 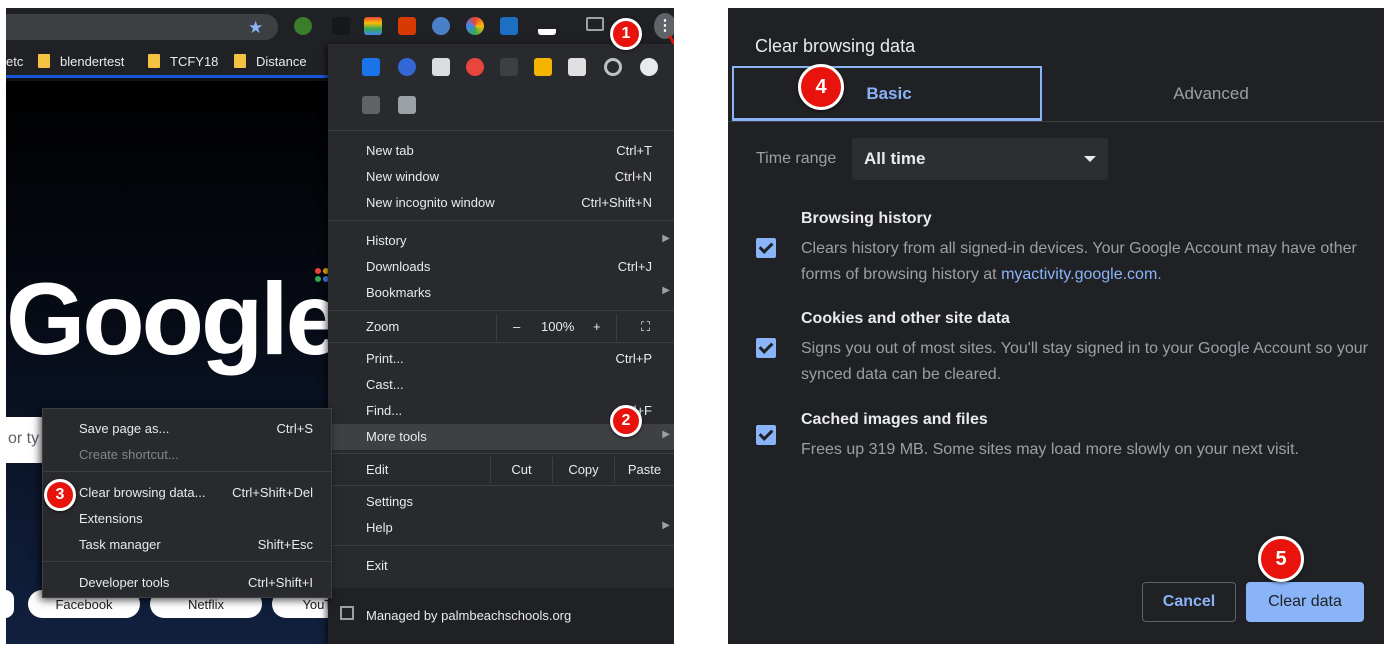 I want to click on cut-button: Cut, so click(x=521, y=470).